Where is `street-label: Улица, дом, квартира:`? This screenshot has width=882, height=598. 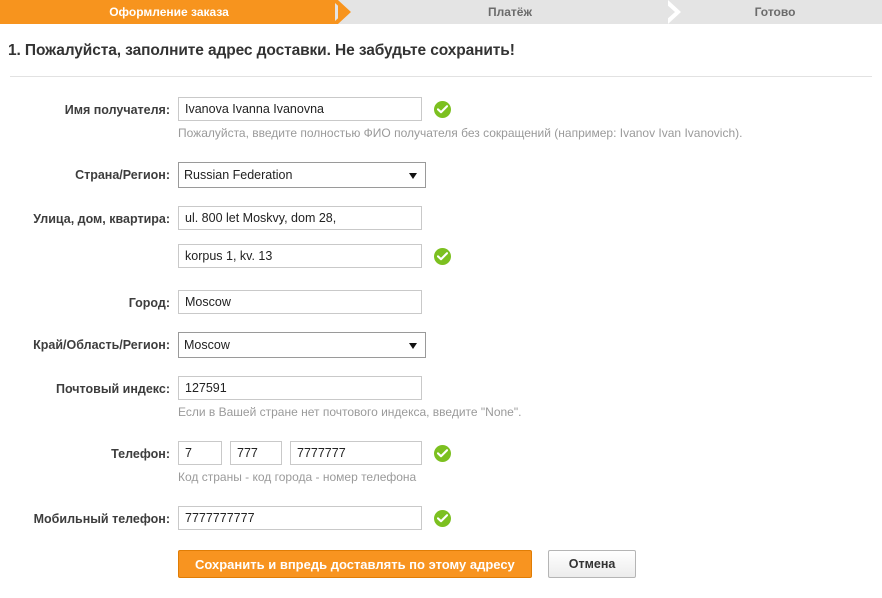 street-label: Улица, дом, квартира: is located at coordinates (101, 219).